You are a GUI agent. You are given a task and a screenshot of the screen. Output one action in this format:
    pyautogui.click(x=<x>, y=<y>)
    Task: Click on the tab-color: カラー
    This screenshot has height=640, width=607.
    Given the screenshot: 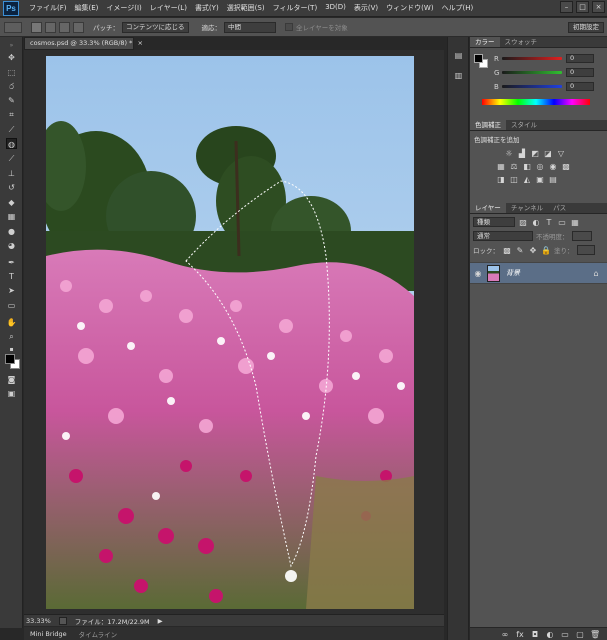 What is the action you would take?
    pyautogui.click(x=485, y=42)
    